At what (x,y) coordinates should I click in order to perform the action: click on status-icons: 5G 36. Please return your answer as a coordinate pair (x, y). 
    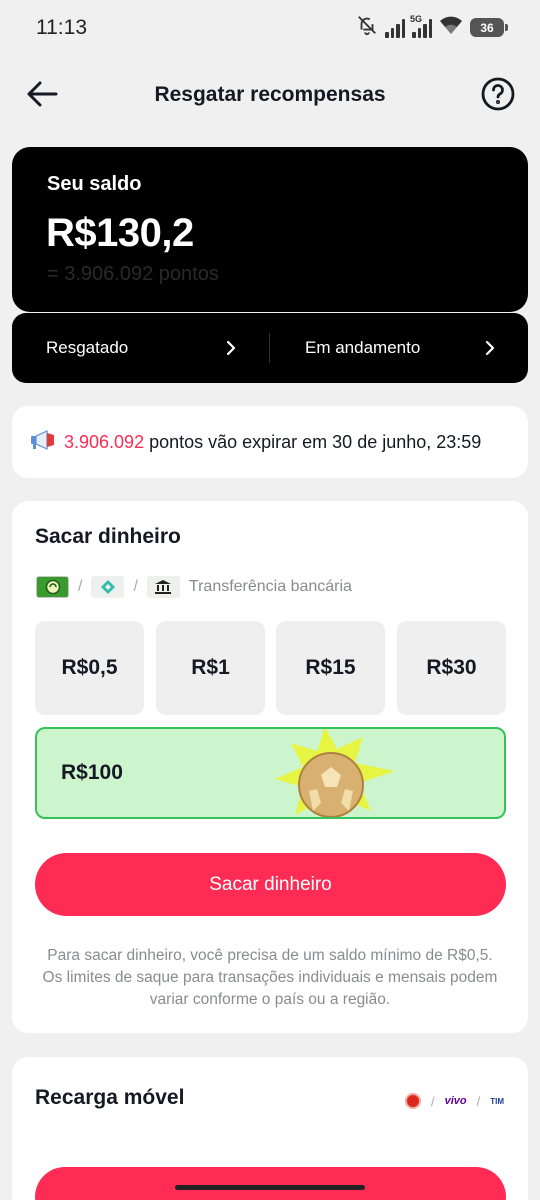
    Looking at the image, I should click on (432, 27).